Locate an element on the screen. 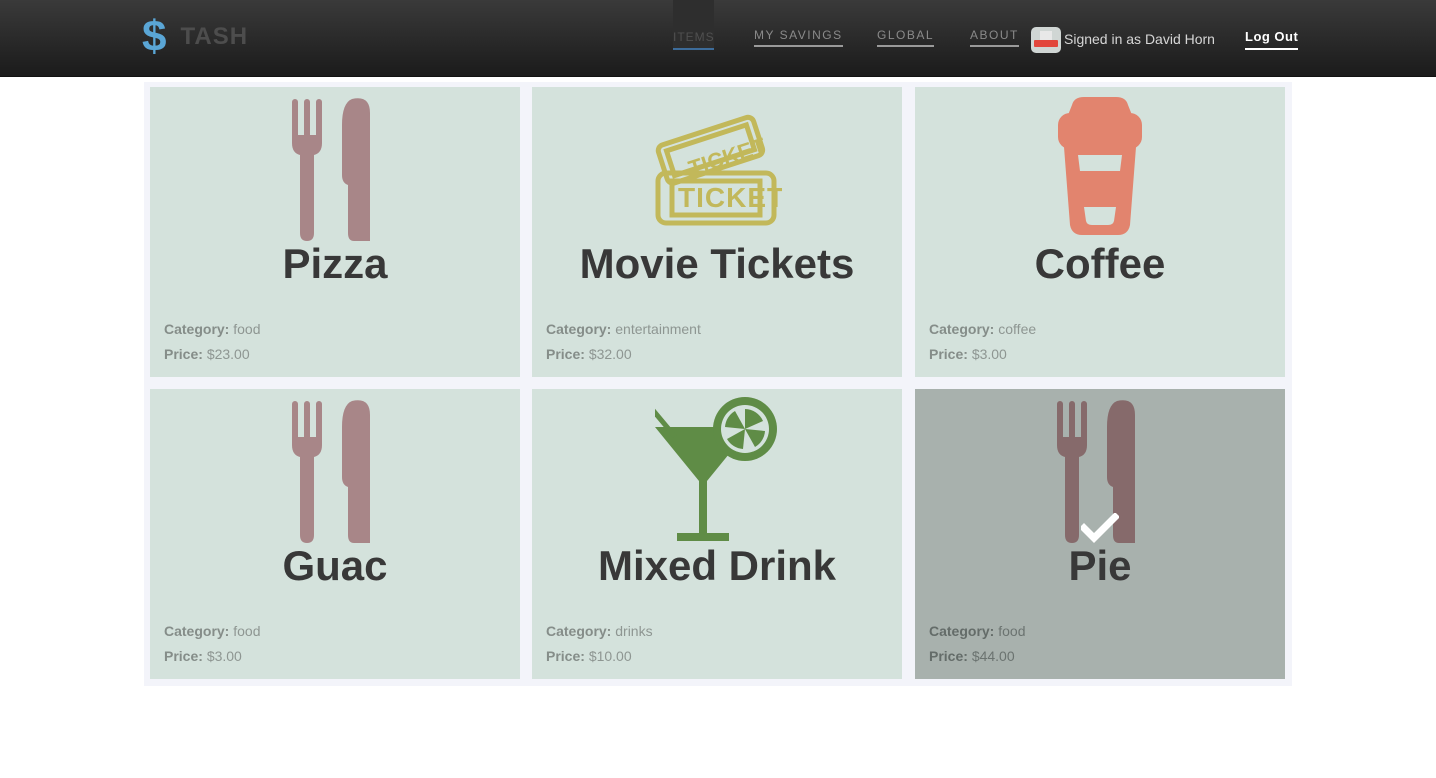 This screenshot has width=1436, height=778. dollar-logo-icon: $ is located at coordinates (154, 36).